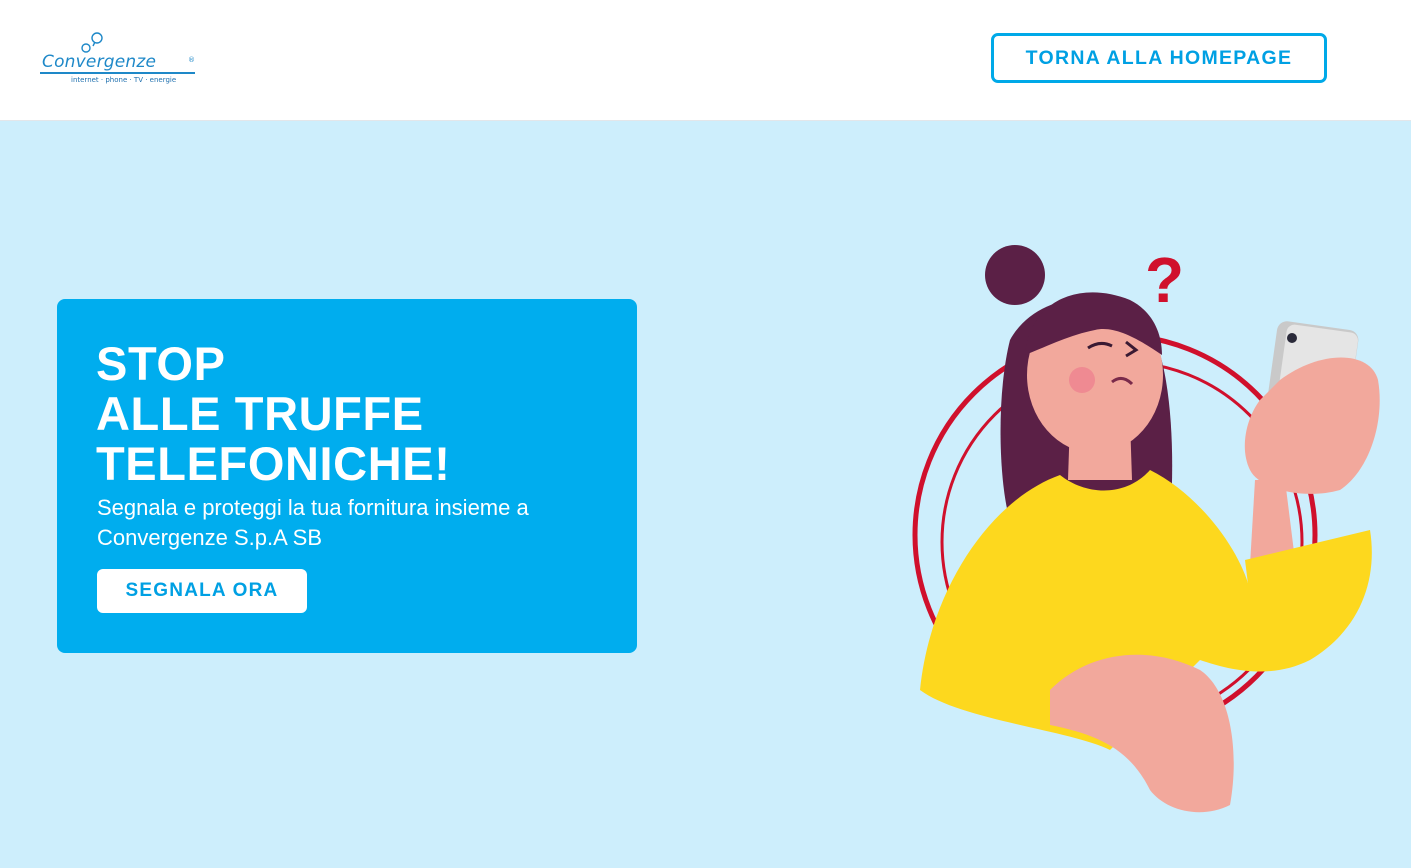  What do you see at coordinates (117, 73) in the screenshot?
I see `logo-underline` at bounding box center [117, 73].